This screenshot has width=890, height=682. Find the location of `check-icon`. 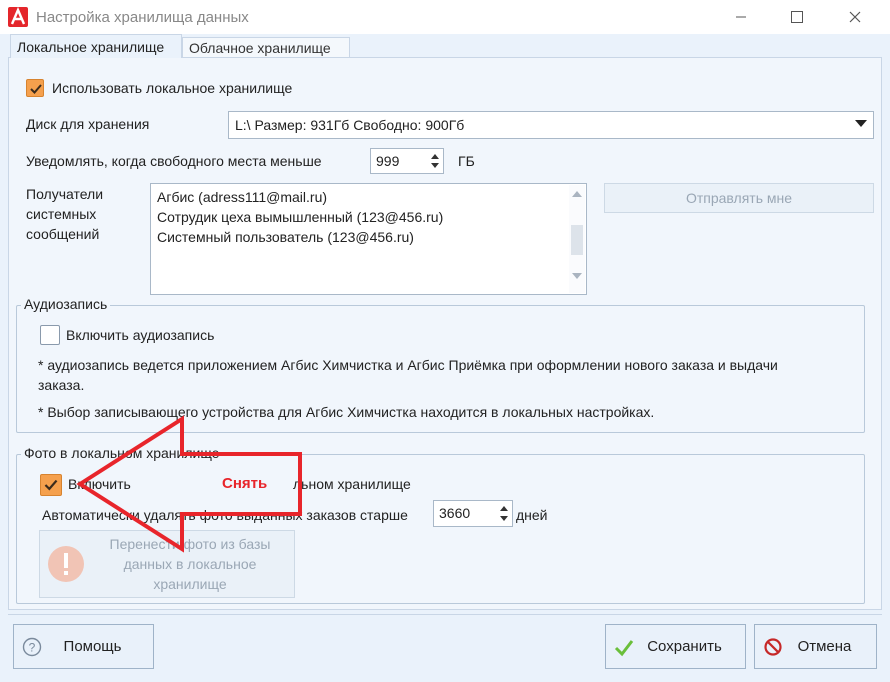

check-icon is located at coordinates (624, 647).